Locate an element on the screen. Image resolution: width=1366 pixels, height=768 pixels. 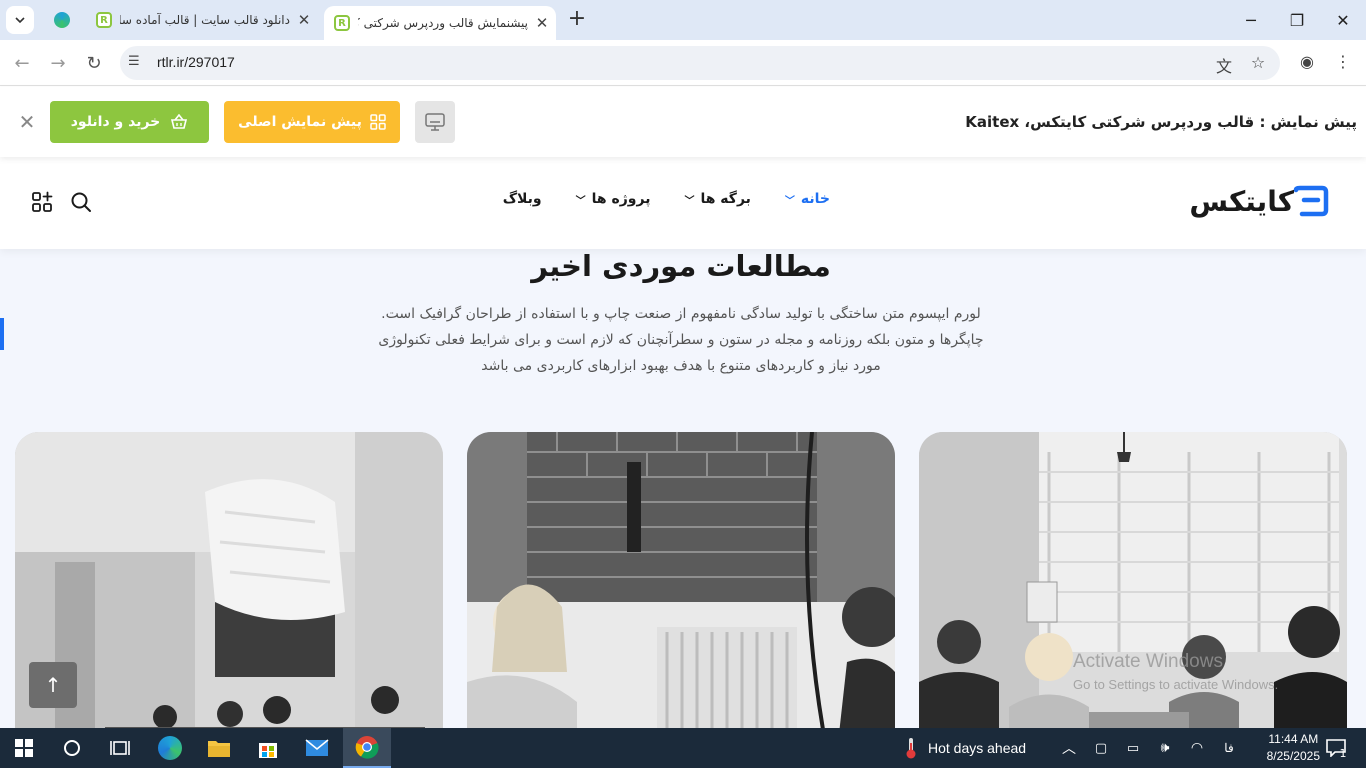
taskbar-store is located at coordinates (268, 748).